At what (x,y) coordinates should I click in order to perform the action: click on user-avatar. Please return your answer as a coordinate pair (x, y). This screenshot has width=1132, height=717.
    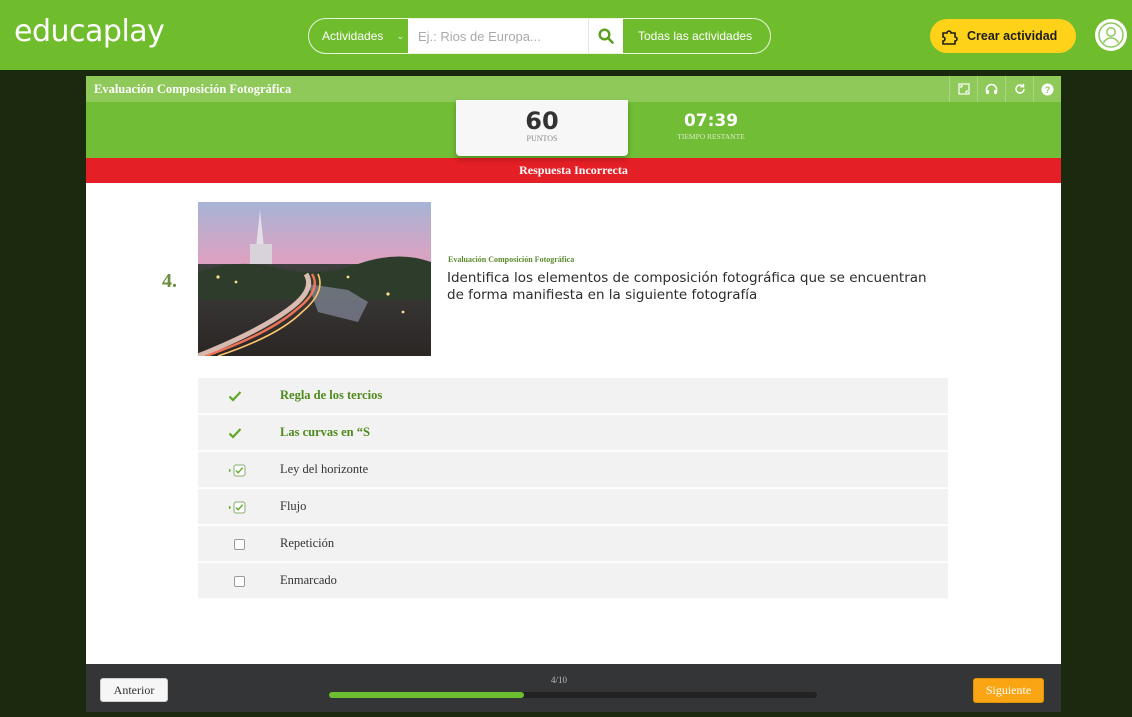
    Looking at the image, I should click on (1111, 35).